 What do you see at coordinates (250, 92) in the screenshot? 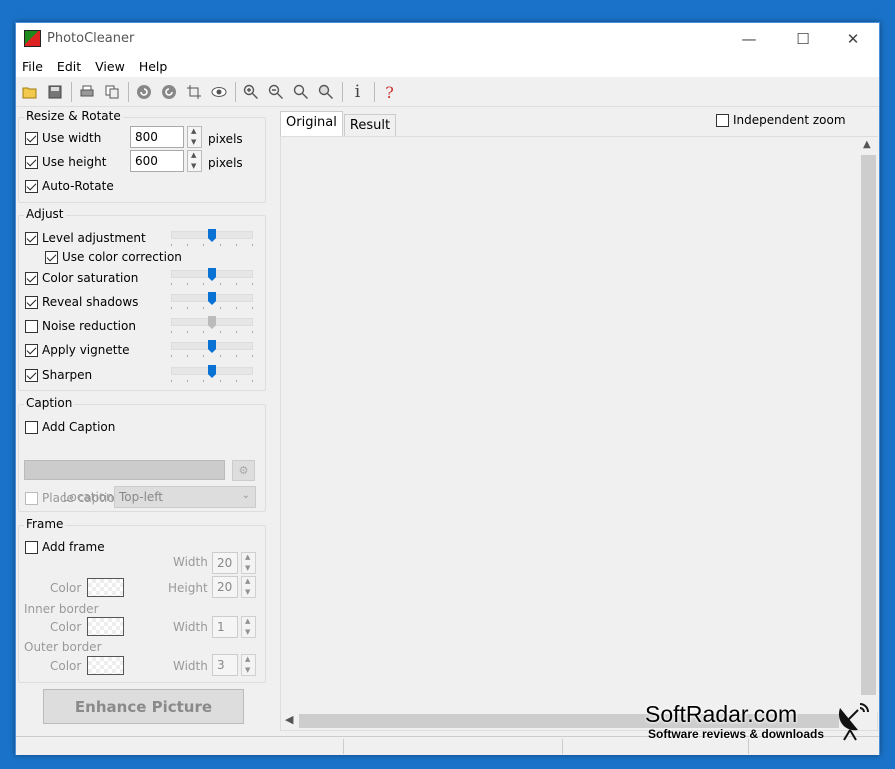
I see `zoom-in-icon` at bounding box center [250, 92].